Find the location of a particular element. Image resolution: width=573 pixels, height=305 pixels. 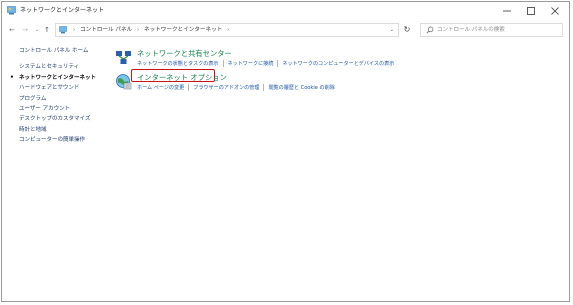

sidebar-item-label: 時計と地域 is located at coordinates (33, 129).